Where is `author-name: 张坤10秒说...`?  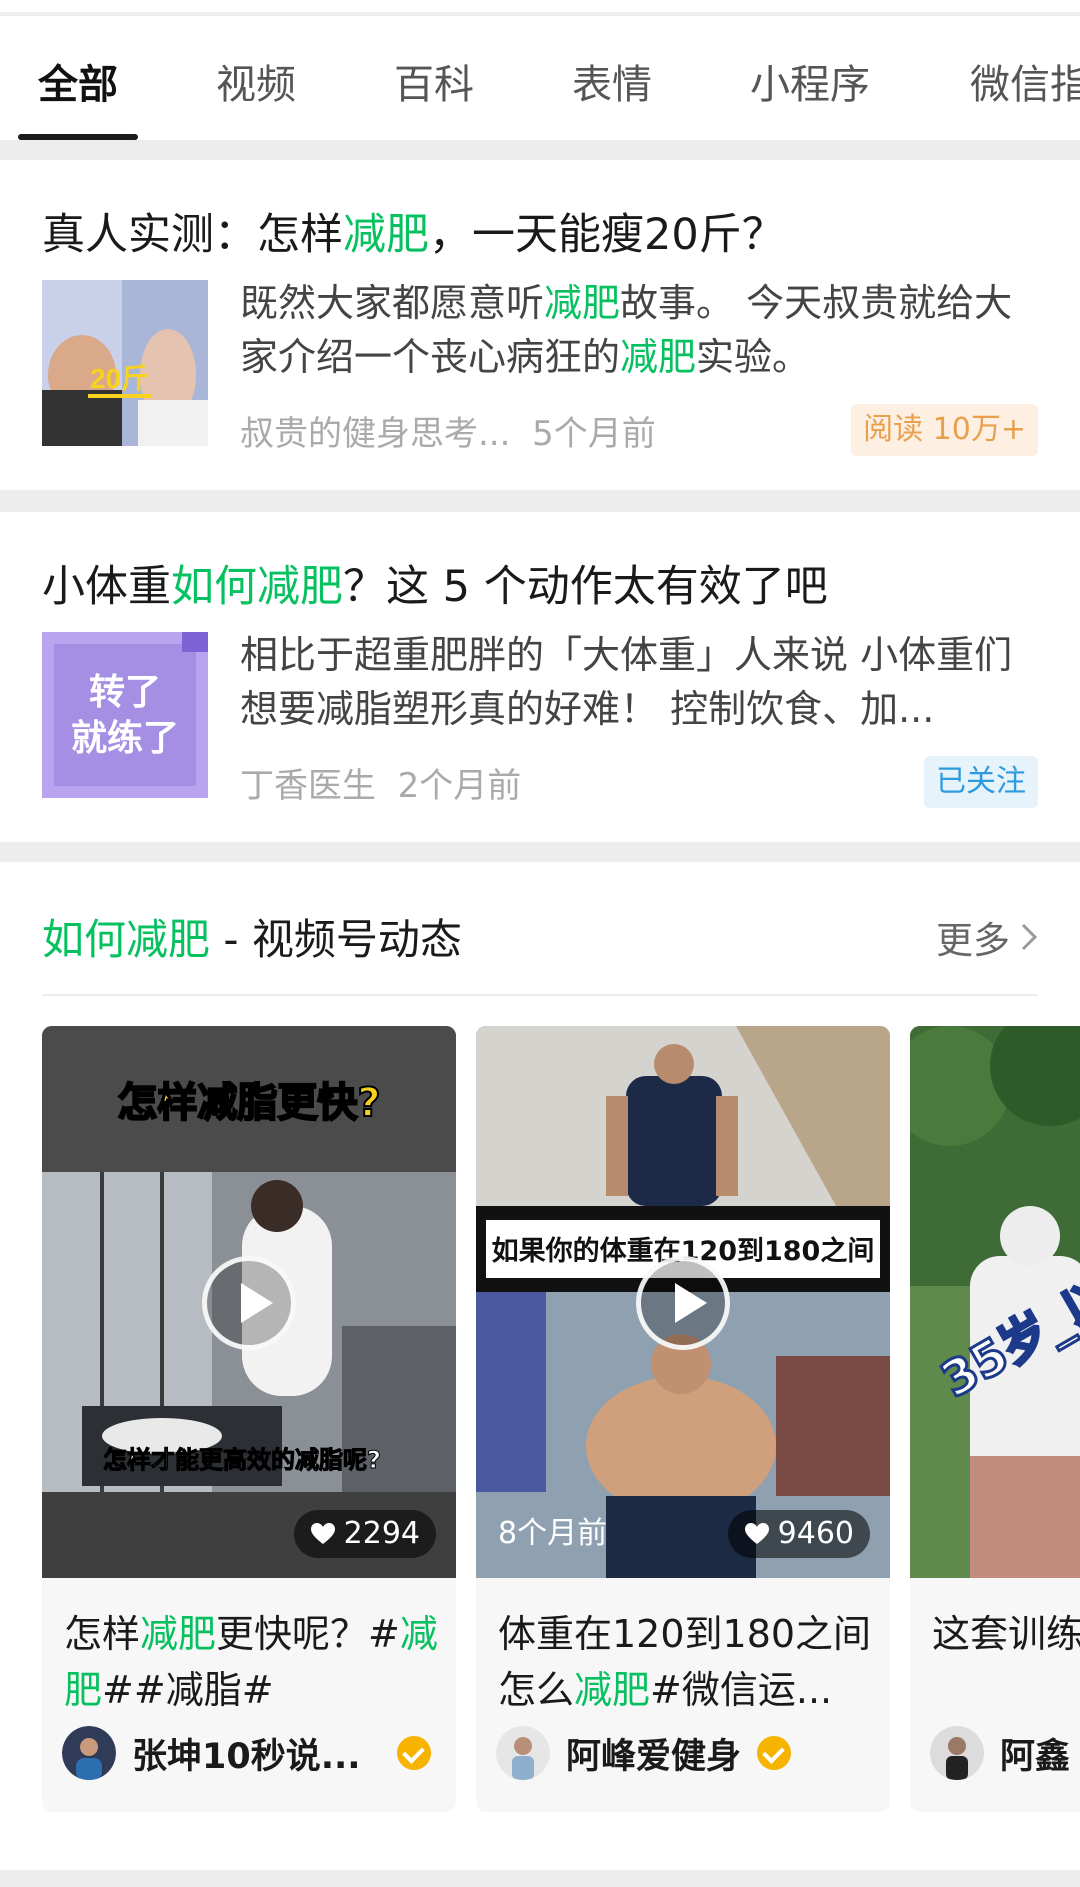
author-name: 张坤10秒说... is located at coordinates (246, 1756).